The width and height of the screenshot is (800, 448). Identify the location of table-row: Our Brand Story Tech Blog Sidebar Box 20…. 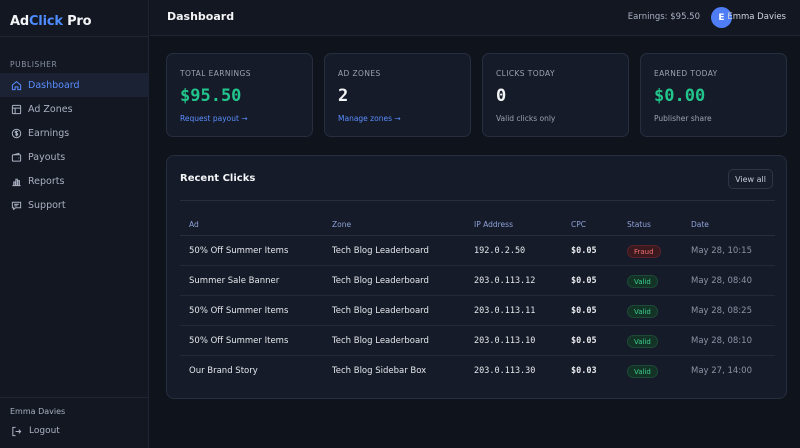
(477, 371).